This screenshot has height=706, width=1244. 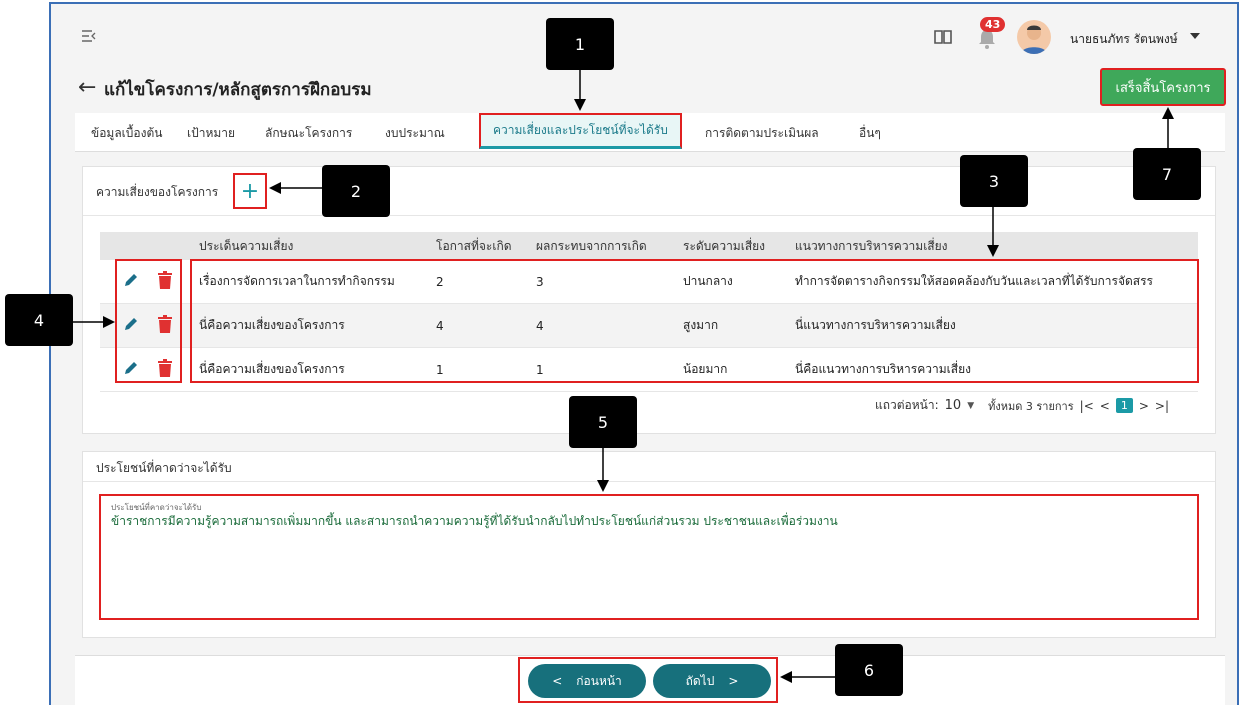 What do you see at coordinates (869, 670) in the screenshot?
I see `callout-6: 6` at bounding box center [869, 670].